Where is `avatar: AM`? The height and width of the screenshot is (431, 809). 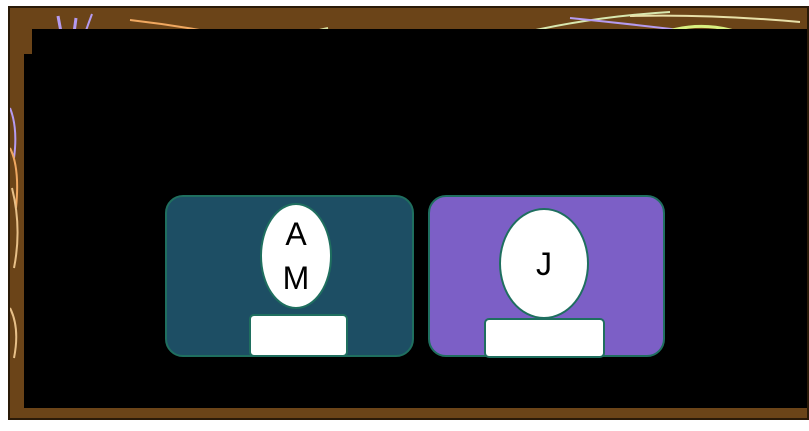
avatar: AM is located at coordinates (296, 256).